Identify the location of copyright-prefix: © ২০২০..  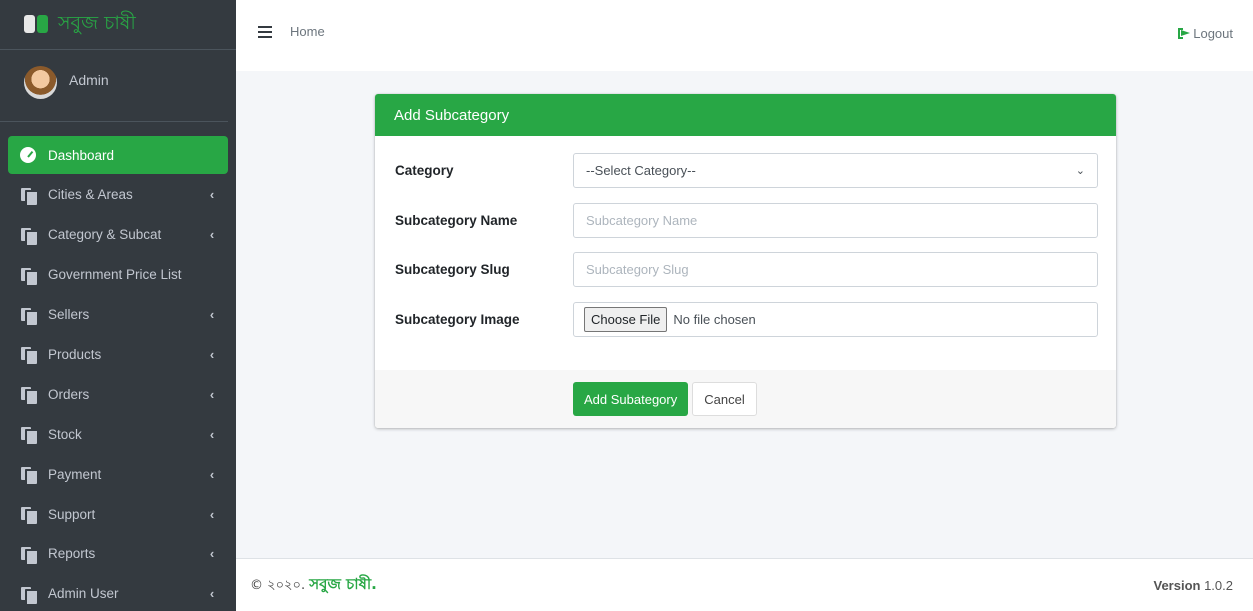
(278, 585).